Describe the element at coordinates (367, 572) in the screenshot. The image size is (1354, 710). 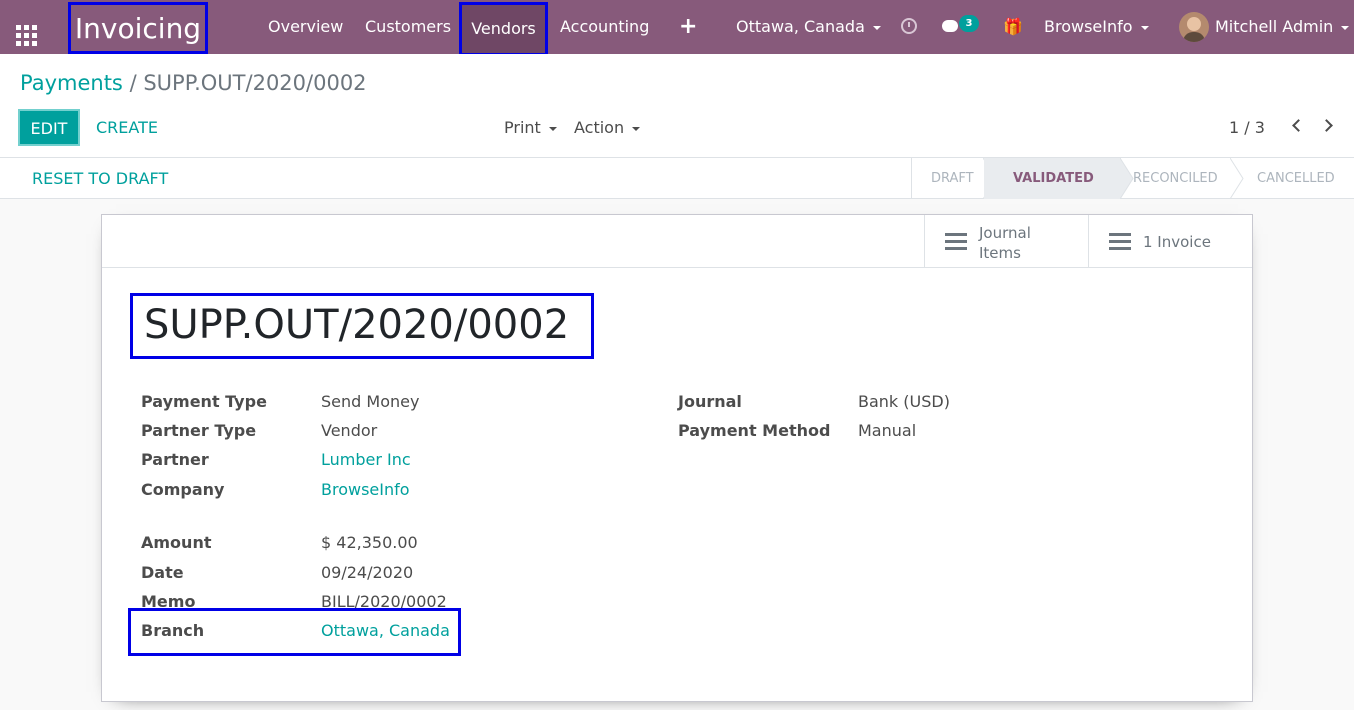
I see `field-value-date: 09/24/2020` at that location.